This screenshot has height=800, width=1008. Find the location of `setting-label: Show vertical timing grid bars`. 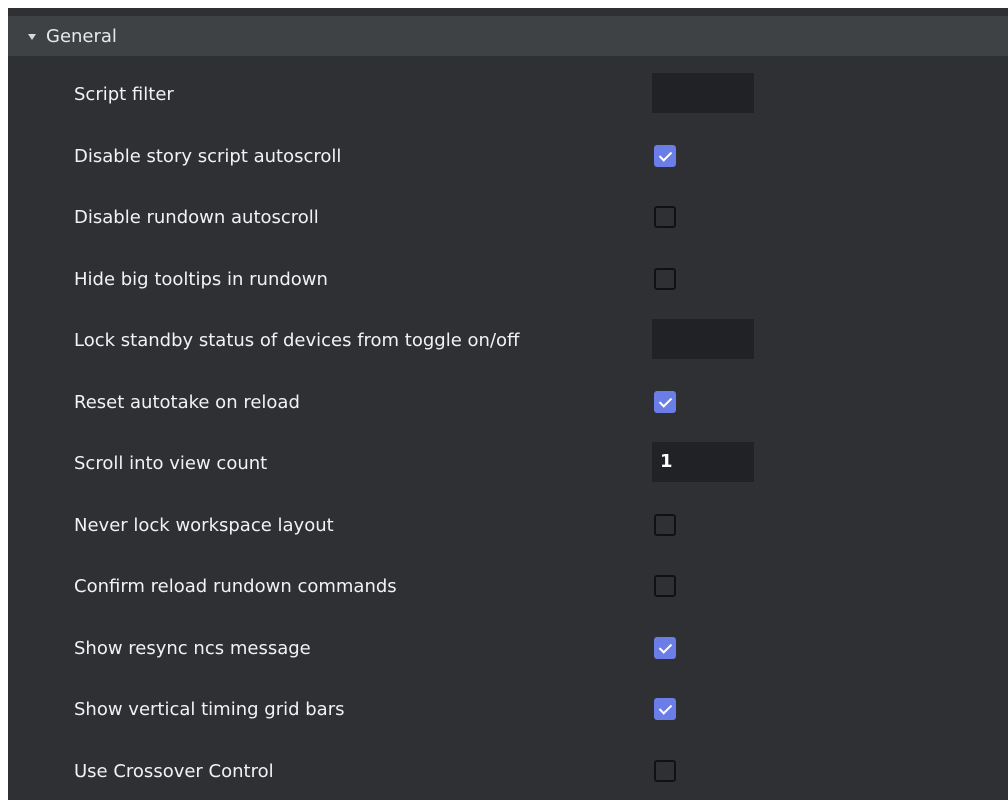

setting-label: Show vertical timing grid bars is located at coordinates (209, 709).